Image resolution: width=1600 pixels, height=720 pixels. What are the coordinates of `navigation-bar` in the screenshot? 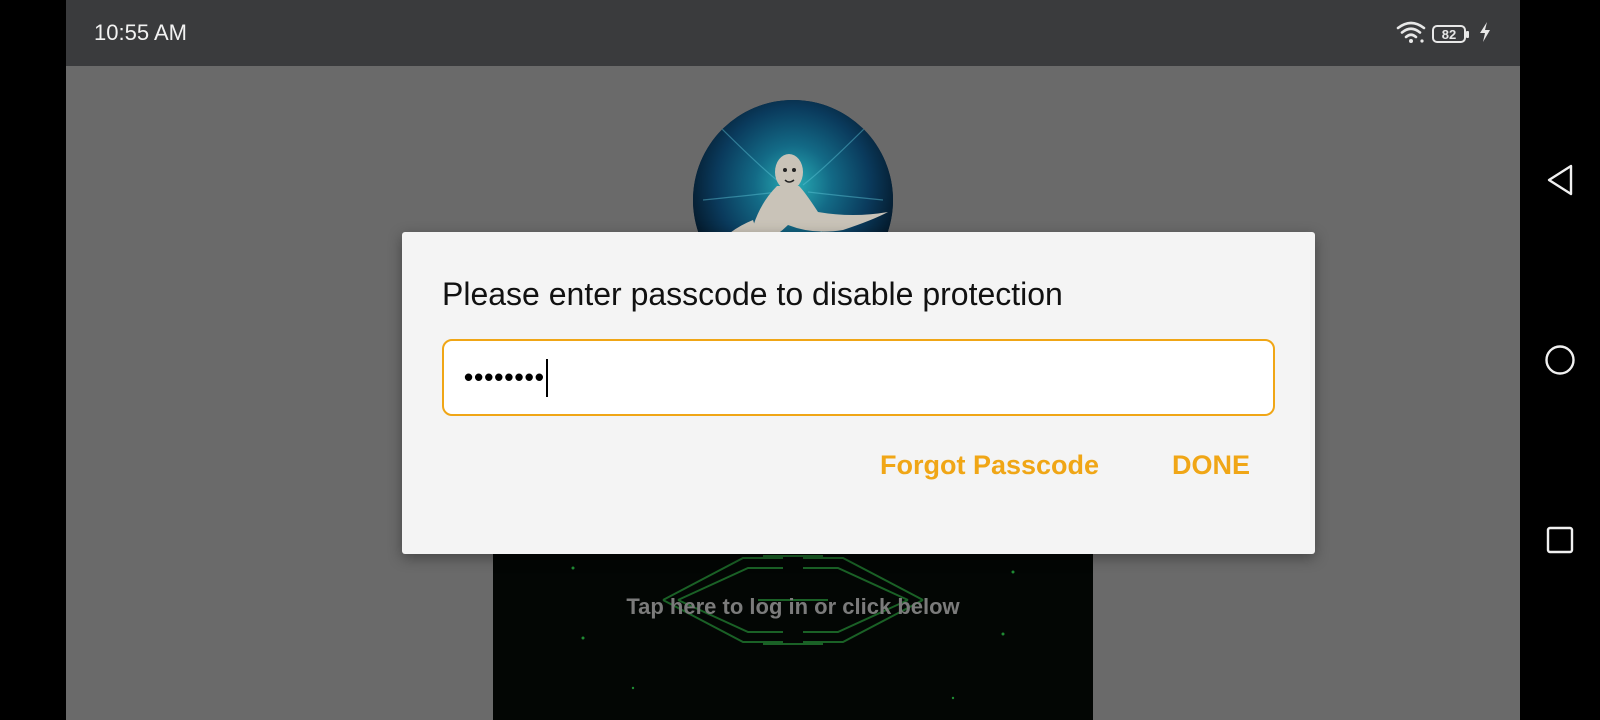 It's located at (1560, 360).